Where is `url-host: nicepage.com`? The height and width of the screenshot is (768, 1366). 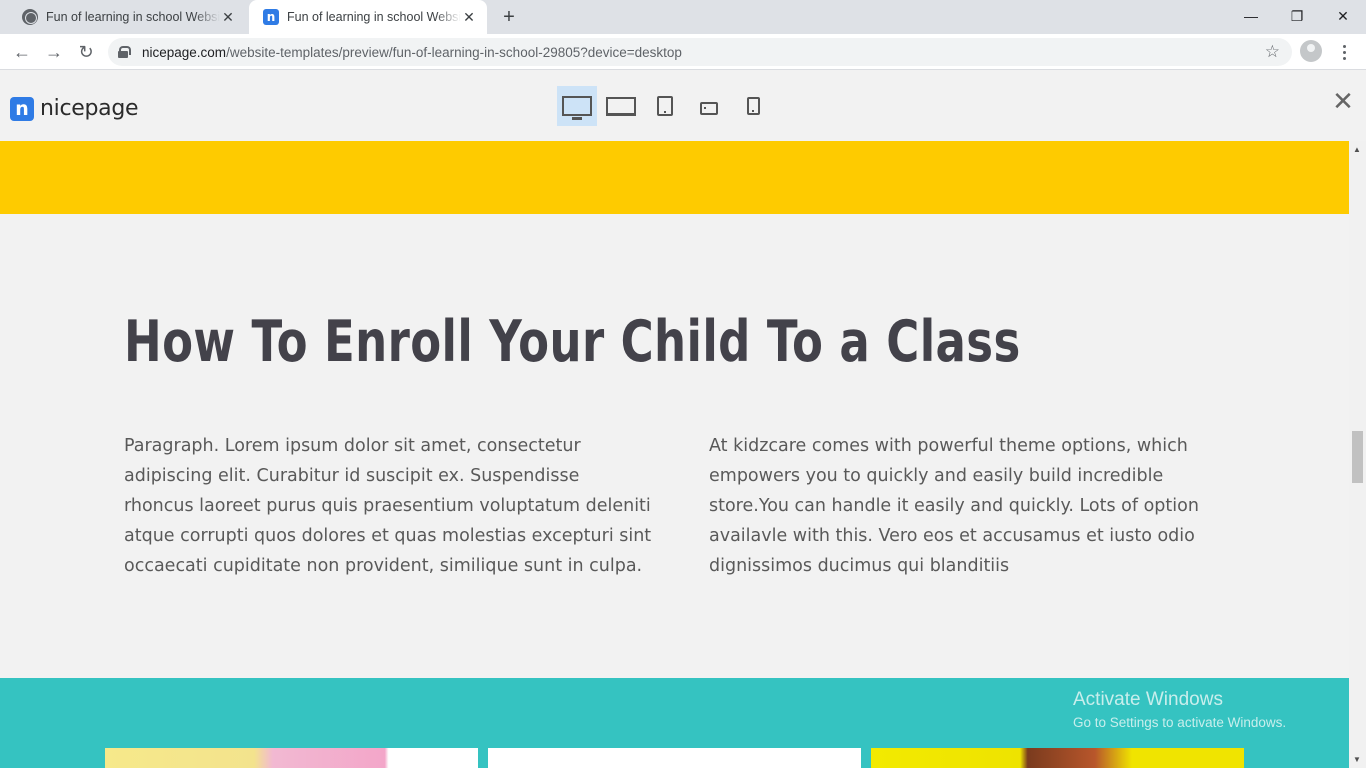 url-host: nicepage.com is located at coordinates (184, 52).